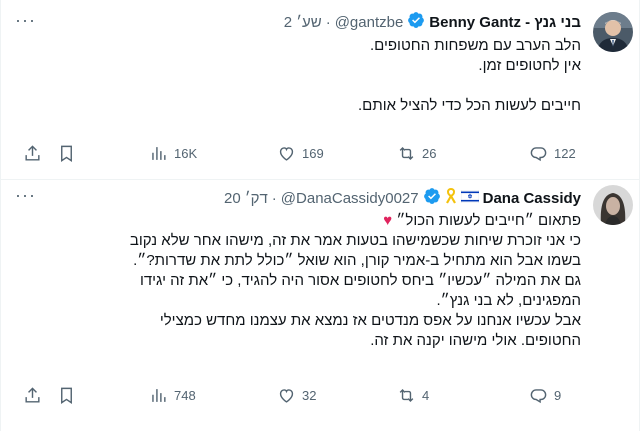 Image resolution: width=640 pixels, height=431 pixels. Describe the element at coordinates (469, 198) in the screenshot. I see `israel-flag-icon` at that location.